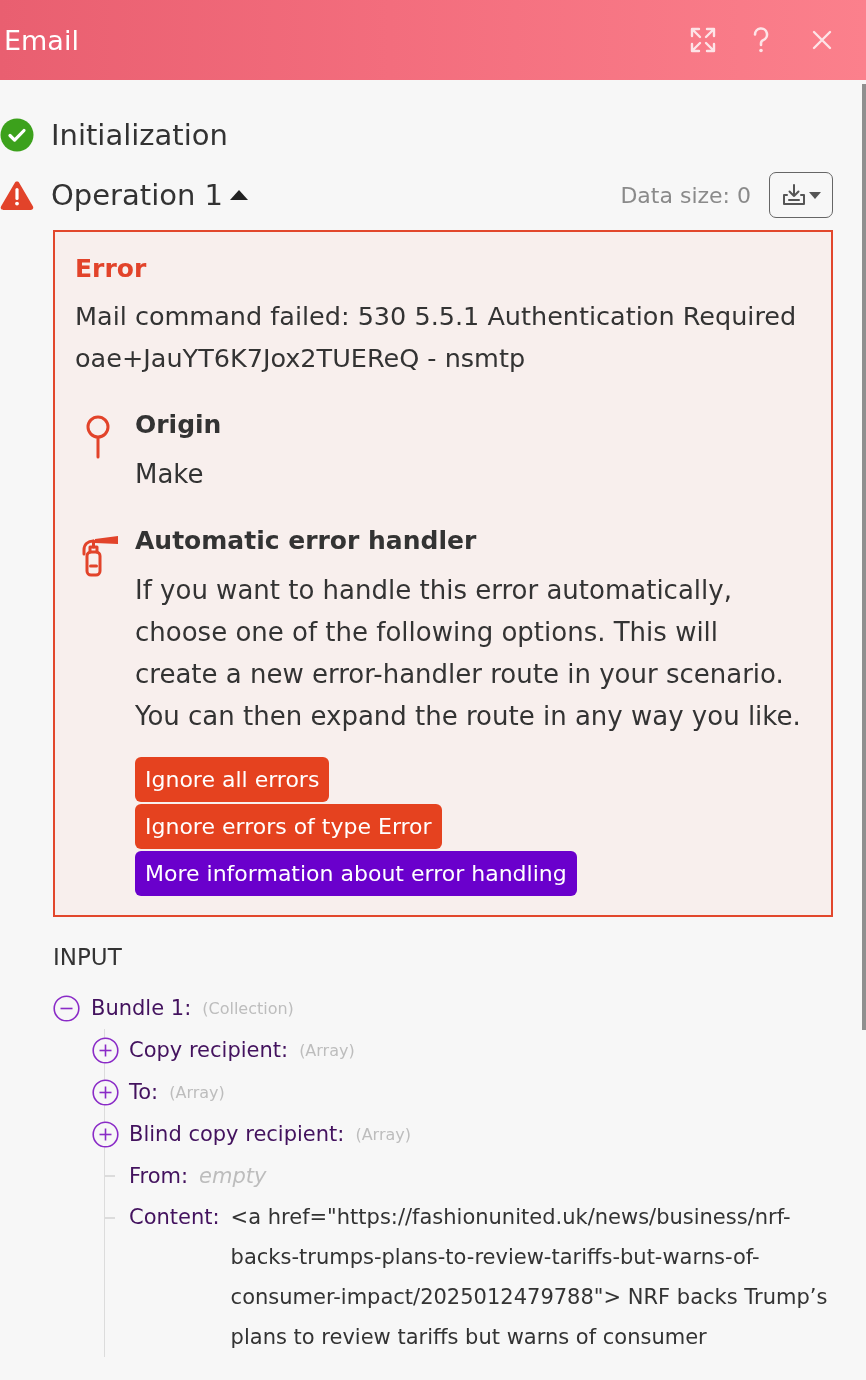 The width and height of the screenshot is (866, 1380). I want to click on field-label: From:, so click(159, 1176).